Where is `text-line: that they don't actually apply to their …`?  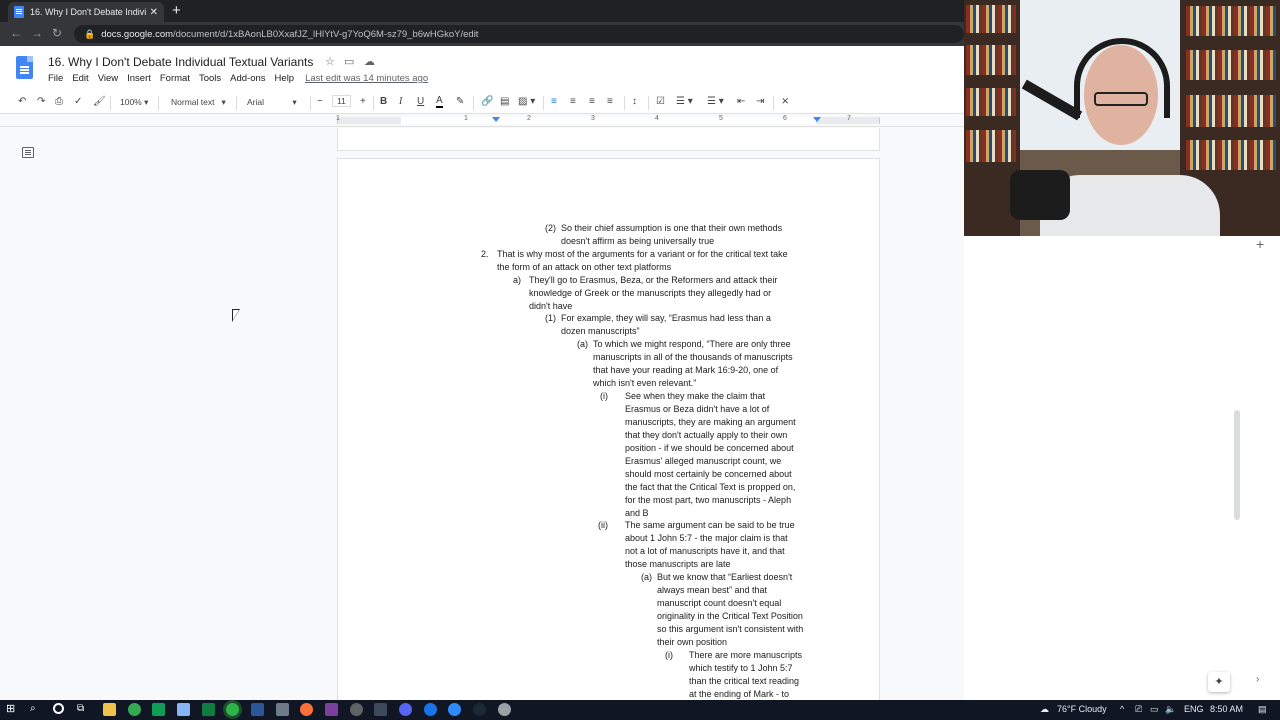 text-line: that they don't actually apply to their … is located at coordinates (706, 435).